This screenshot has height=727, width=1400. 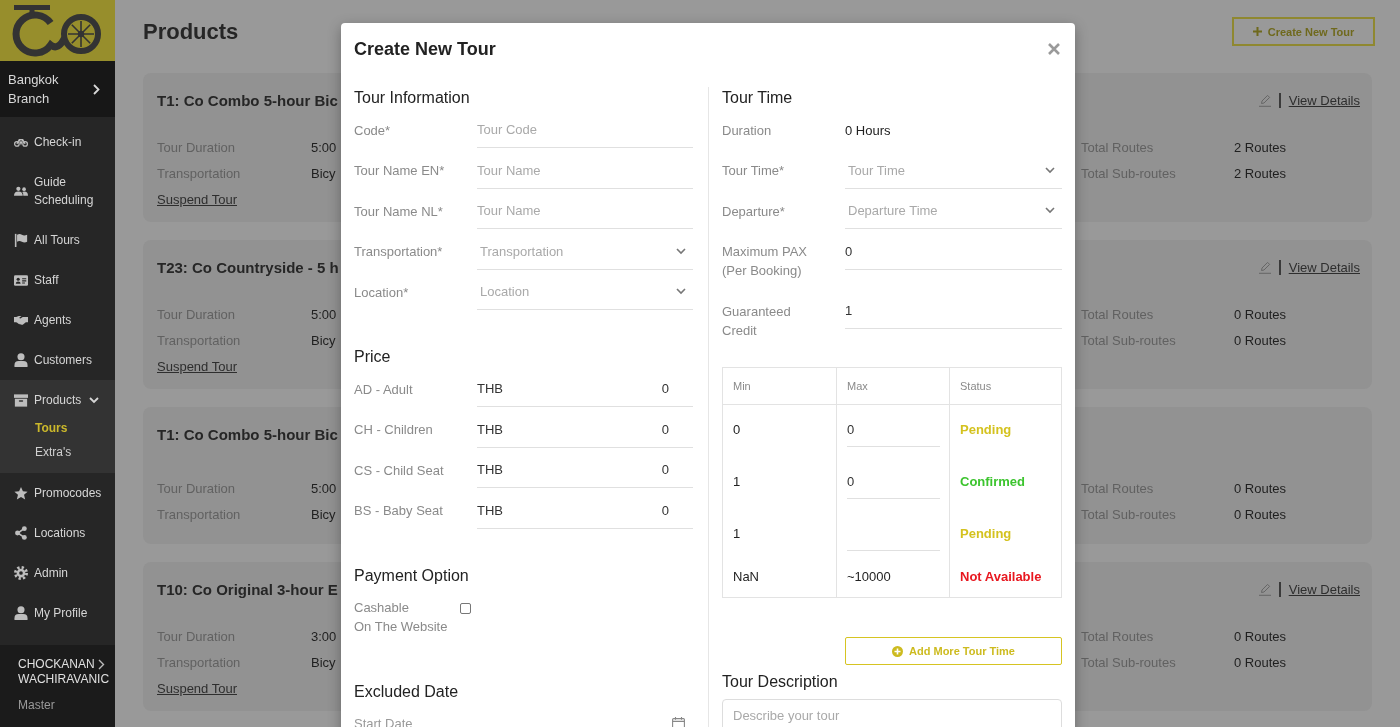 What do you see at coordinates (398, 511) in the screenshot?
I see `field-label: BS - Baby Seat` at bounding box center [398, 511].